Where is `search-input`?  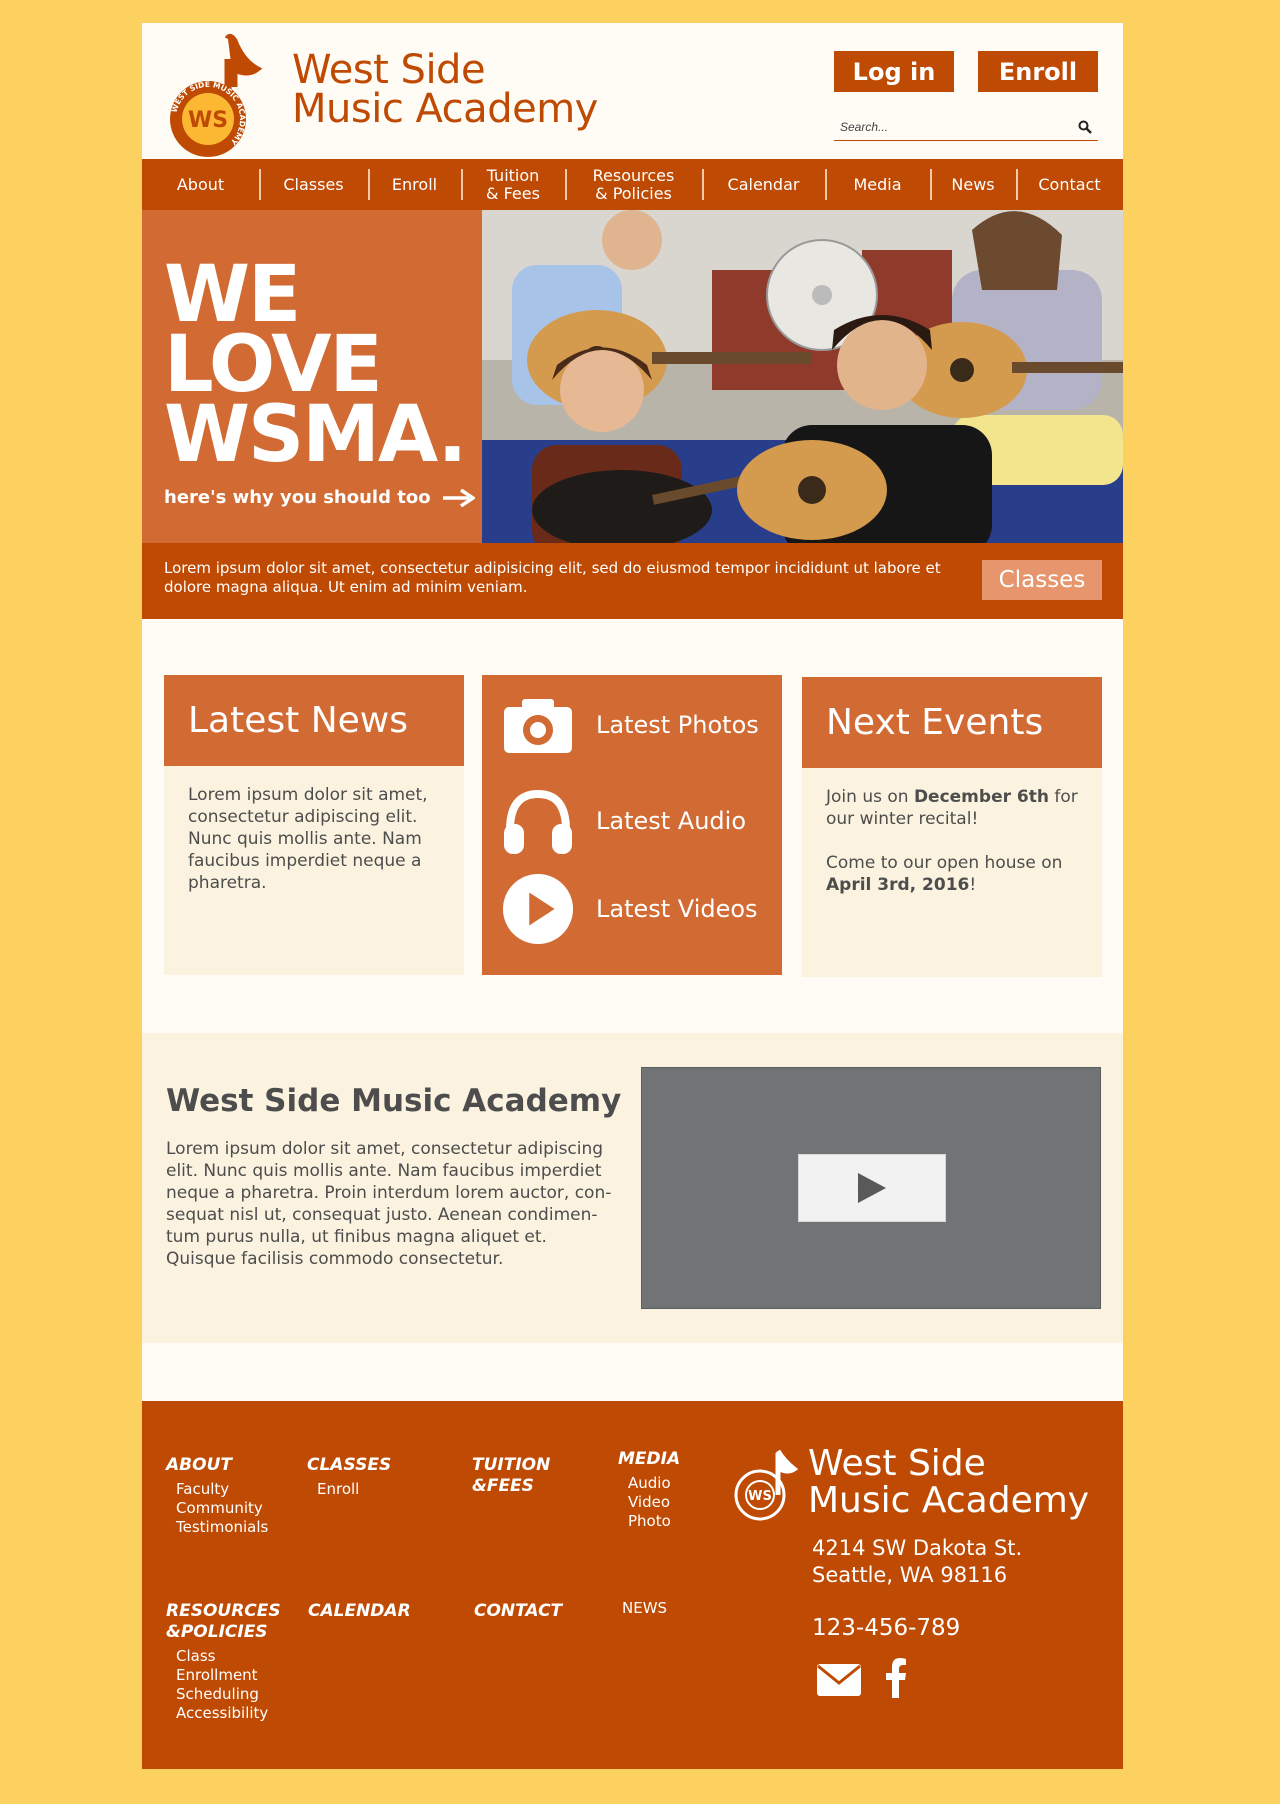
search-input is located at coordinates (949, 127).